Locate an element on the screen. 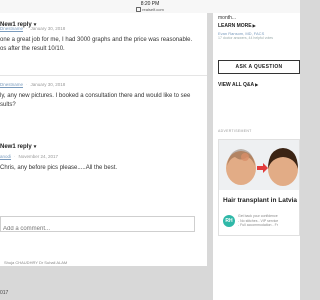  divider is located at coordinates (103, 75).